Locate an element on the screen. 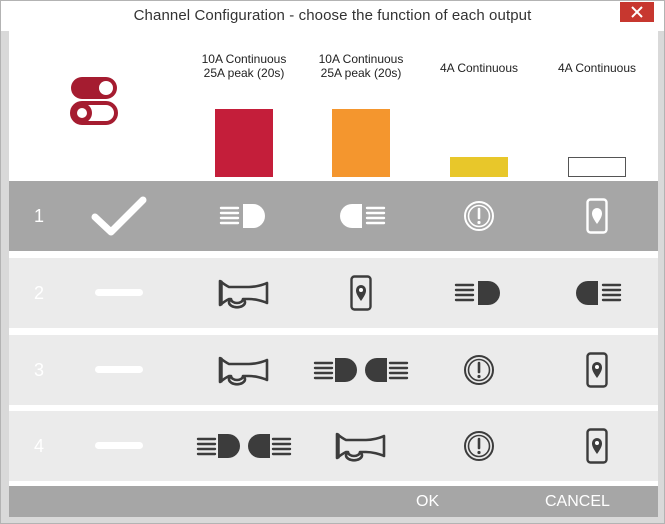 This screenshot has width=665, height=524. output-row-3: 3 is located at coordinates (333, 370).